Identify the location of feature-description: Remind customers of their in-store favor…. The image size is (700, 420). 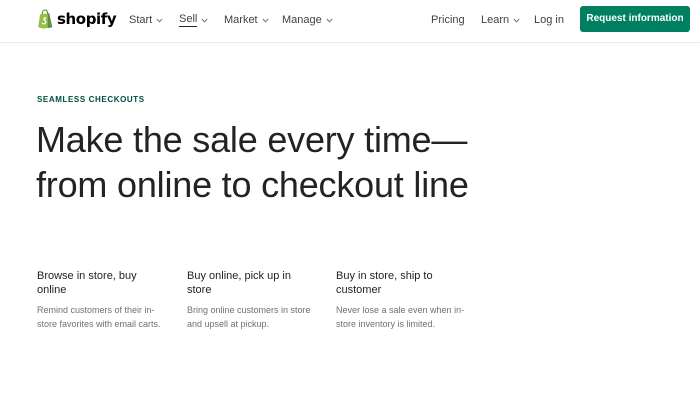
(99, 317).